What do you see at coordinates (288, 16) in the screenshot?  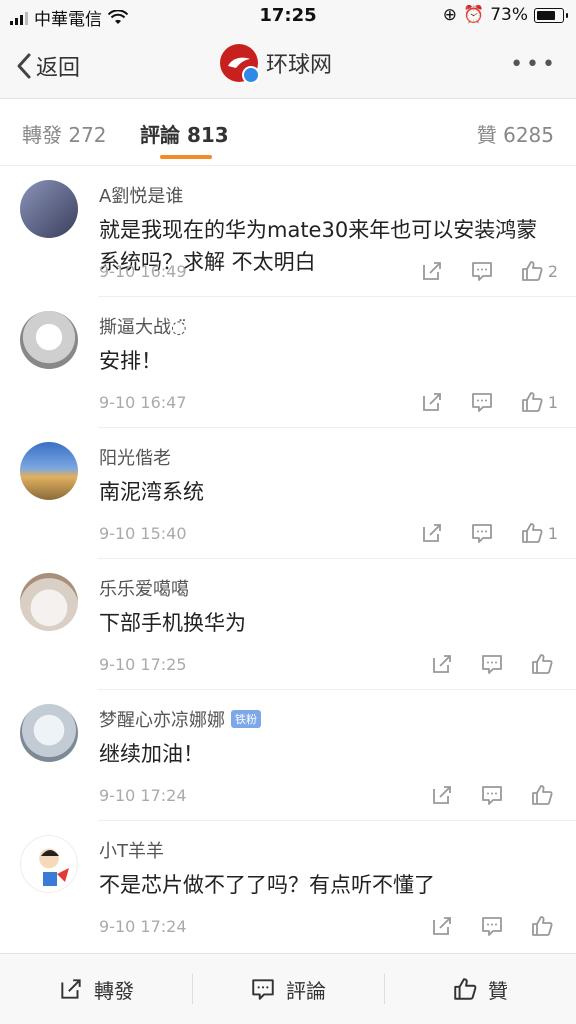 I see `status-bar: 中華電信 17:25 ⊕ ⏰ 73%` at bounding box center [288, 16].